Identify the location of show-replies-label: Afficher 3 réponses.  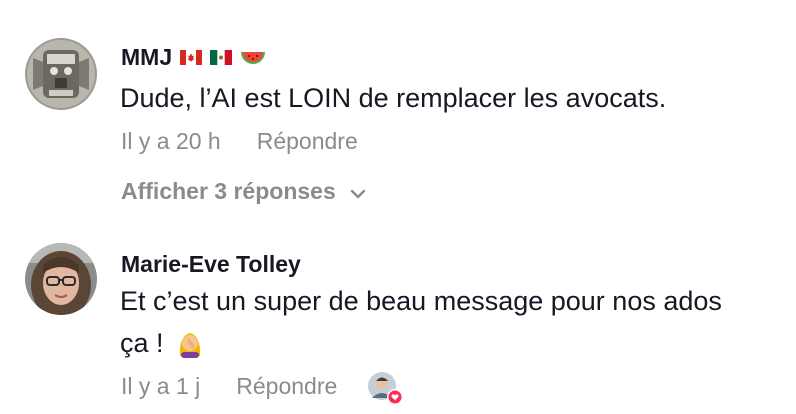
(228, 191).